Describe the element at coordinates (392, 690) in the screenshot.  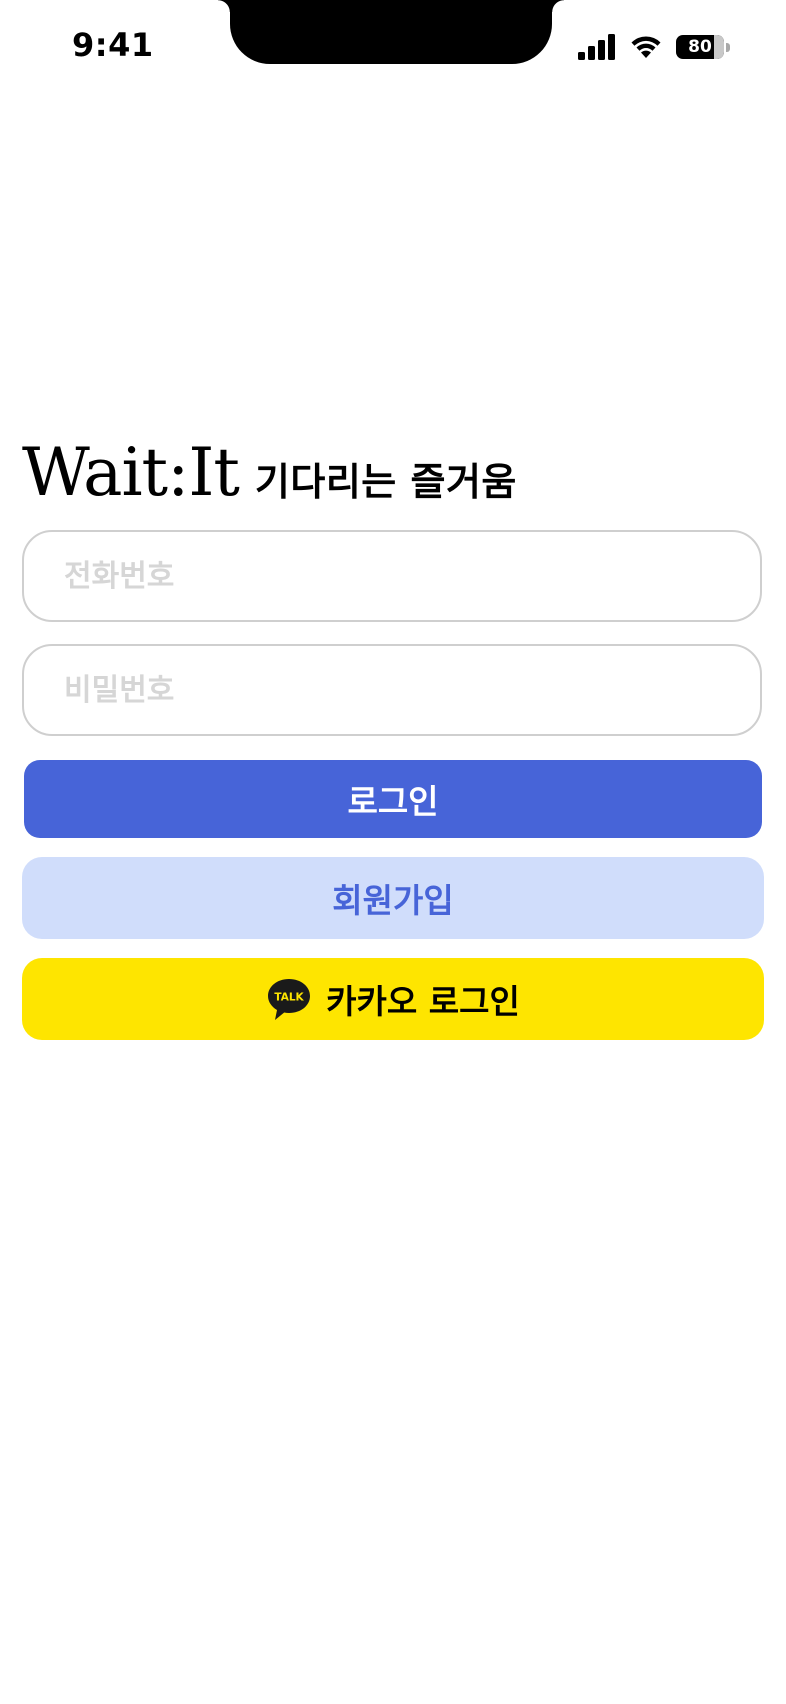
I see `password-input` at that location.